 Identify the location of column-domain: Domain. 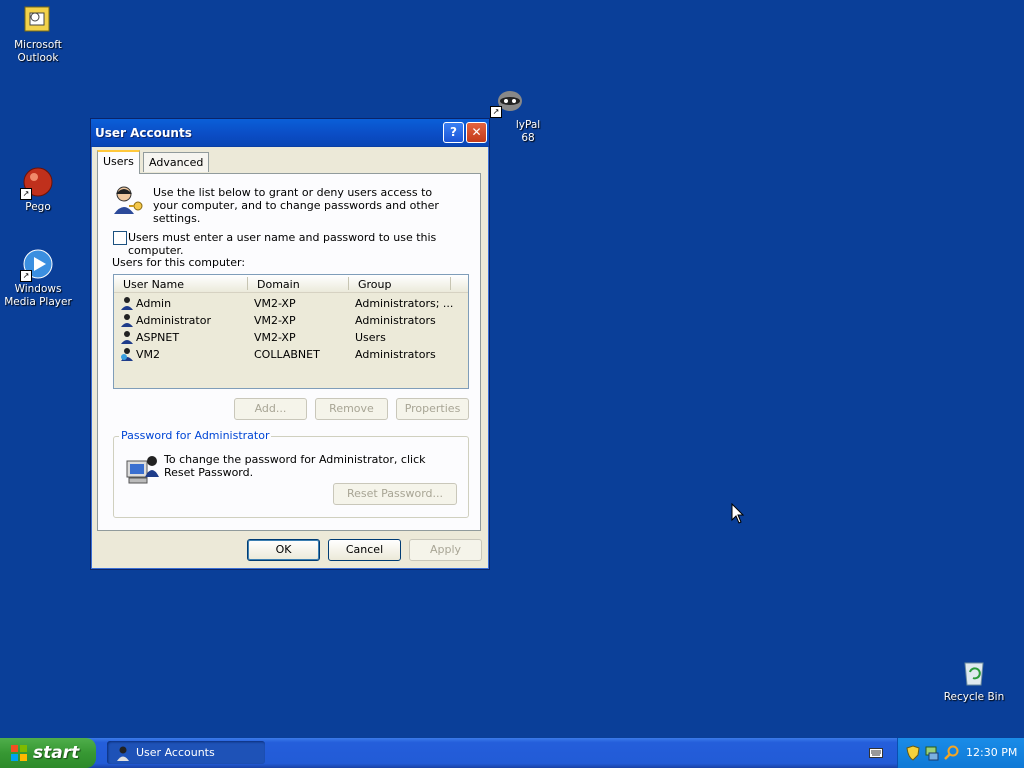
(278, 284).